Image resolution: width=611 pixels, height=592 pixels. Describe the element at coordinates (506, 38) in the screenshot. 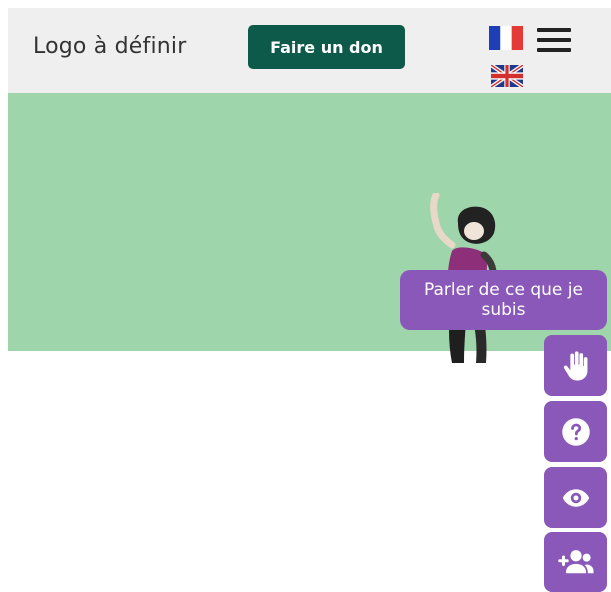

I see `flag-france-icon` at that location.